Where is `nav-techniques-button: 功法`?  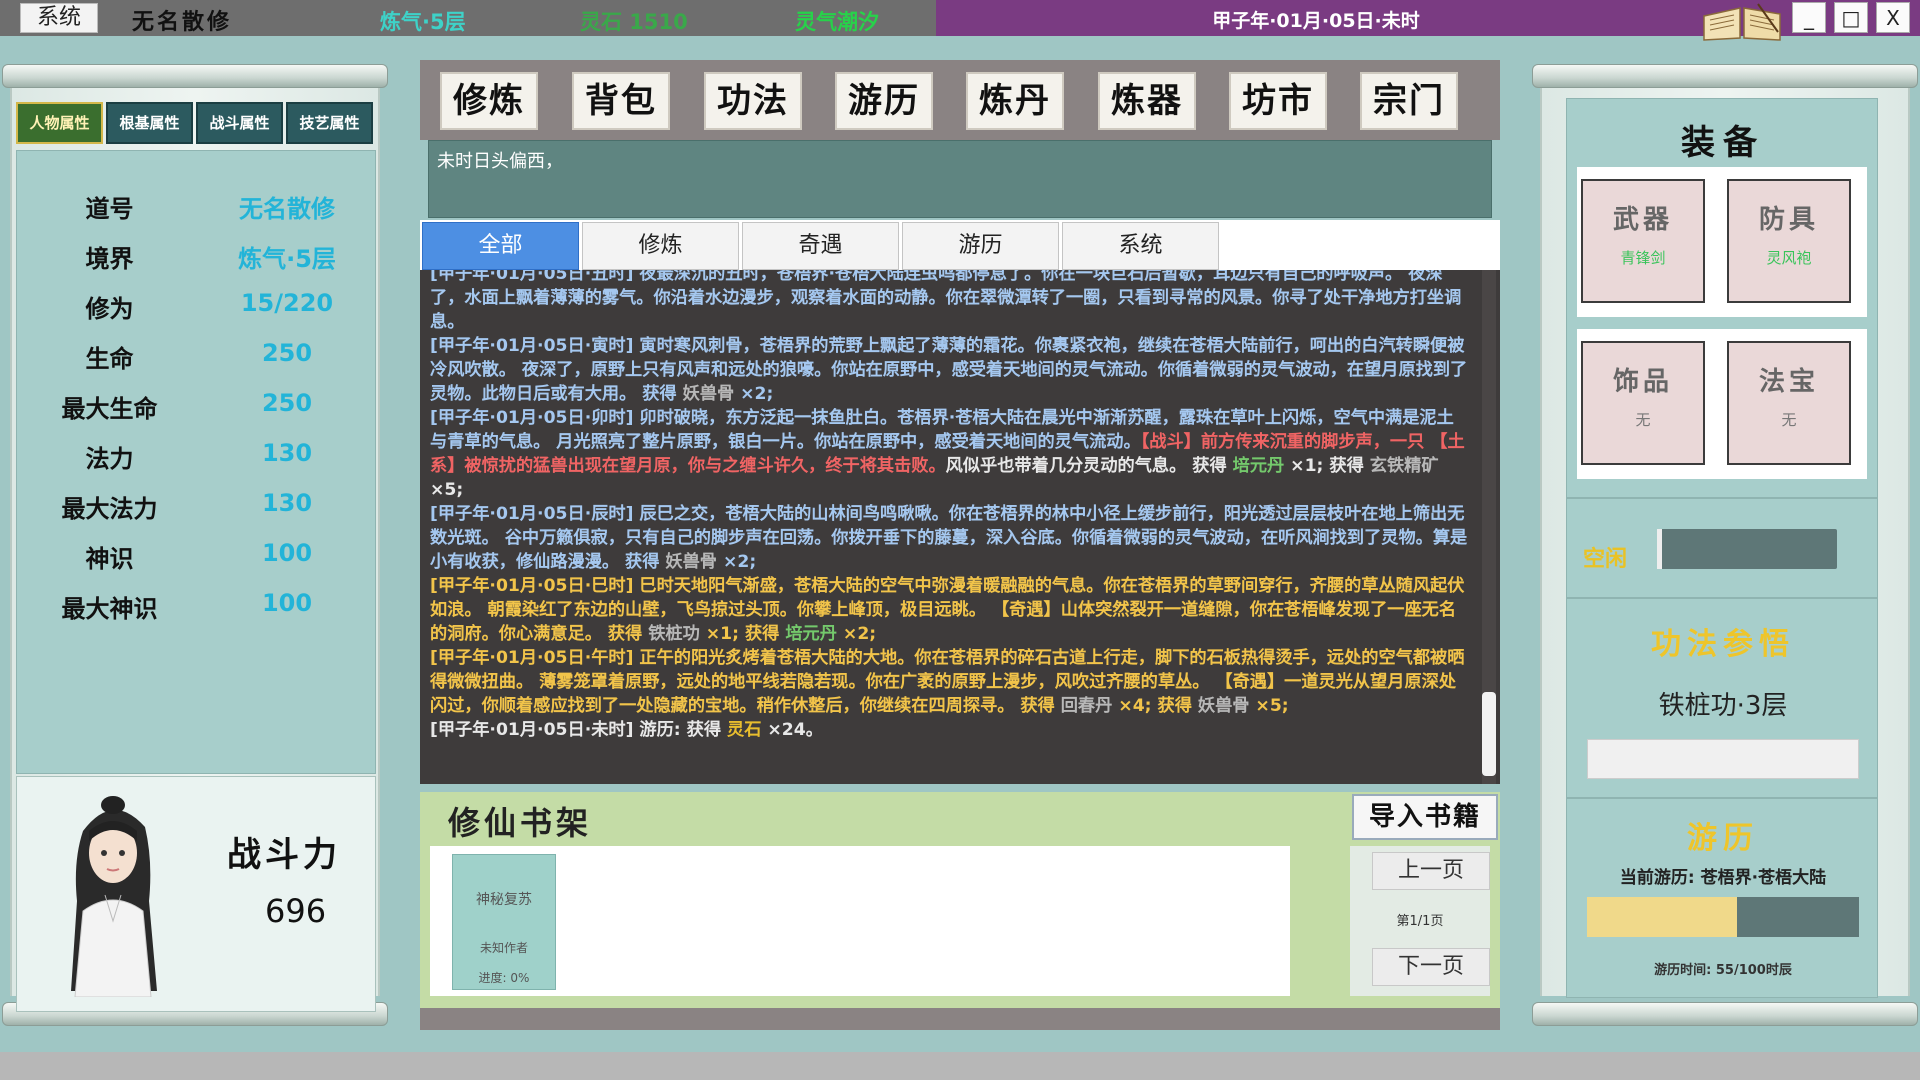 nav-techniques-button: 功法 is located at coordinates (753, 101).